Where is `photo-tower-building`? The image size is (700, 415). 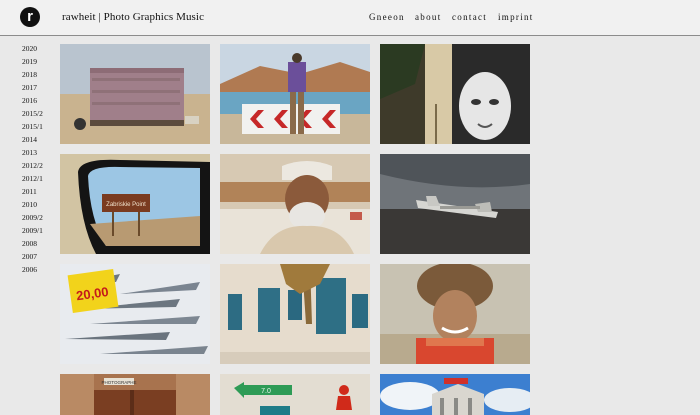
photo-tower-building is located at coordinates (455, 394).